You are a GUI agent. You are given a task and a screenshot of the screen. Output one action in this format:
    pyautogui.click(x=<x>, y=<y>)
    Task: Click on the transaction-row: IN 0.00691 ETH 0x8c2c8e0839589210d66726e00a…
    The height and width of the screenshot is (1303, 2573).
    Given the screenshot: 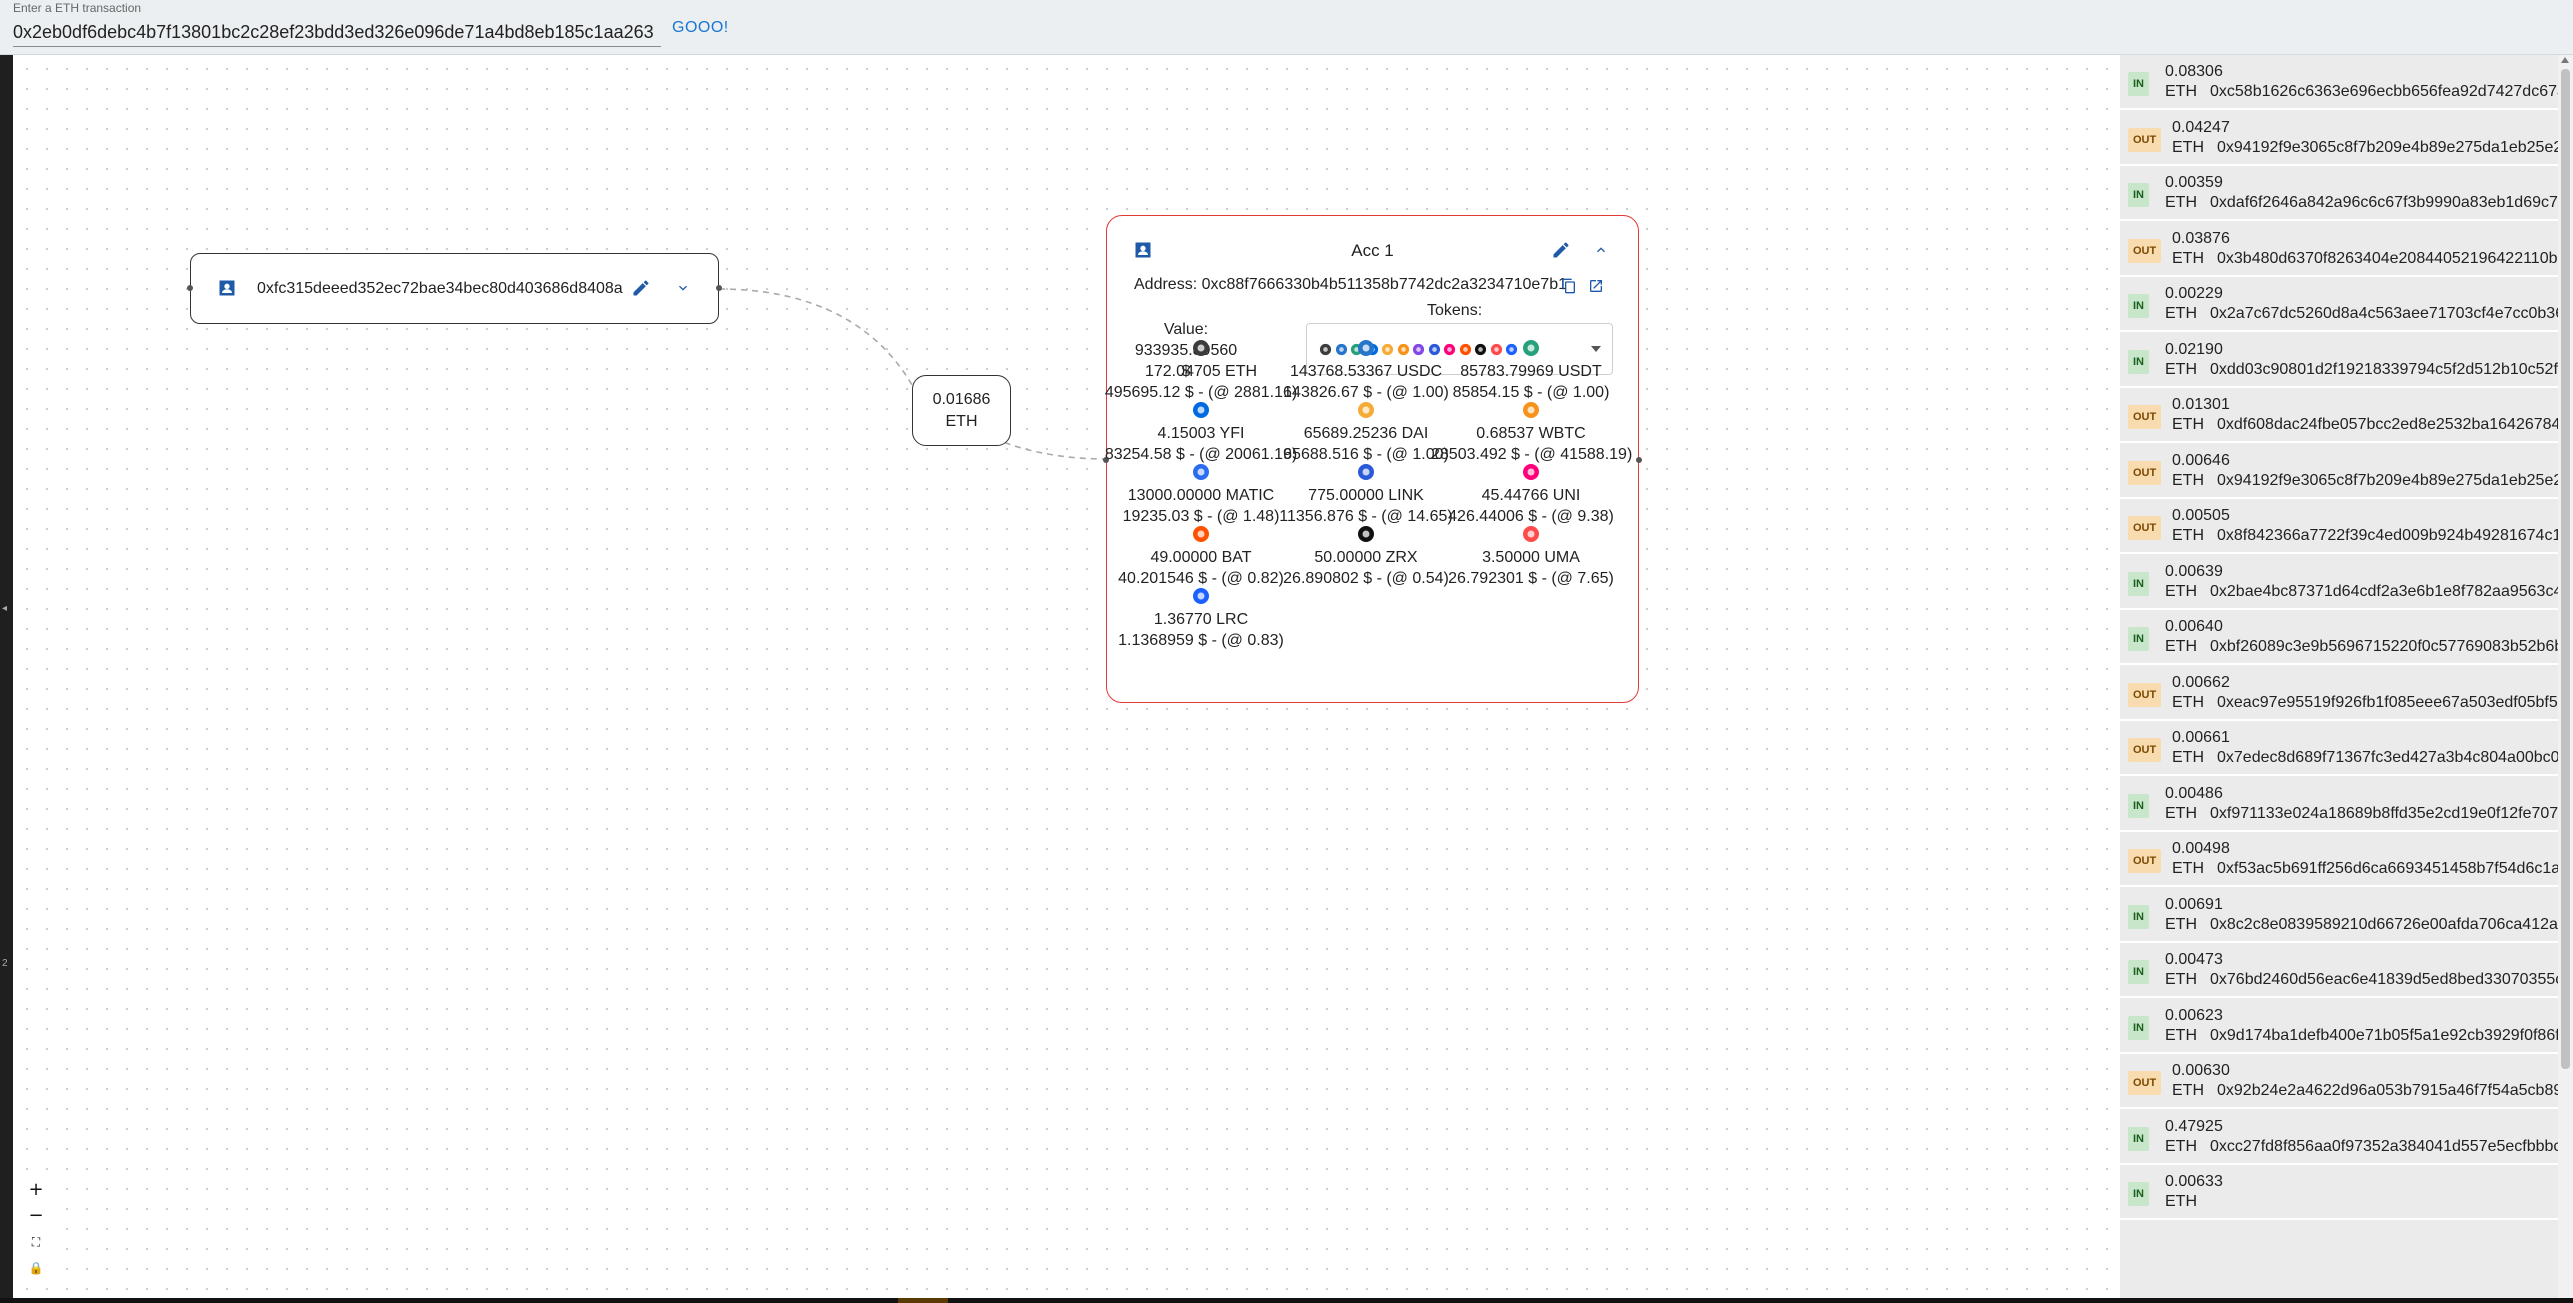 What is the action you would take?
    pyautogui.click(x=2339, y=915)
    